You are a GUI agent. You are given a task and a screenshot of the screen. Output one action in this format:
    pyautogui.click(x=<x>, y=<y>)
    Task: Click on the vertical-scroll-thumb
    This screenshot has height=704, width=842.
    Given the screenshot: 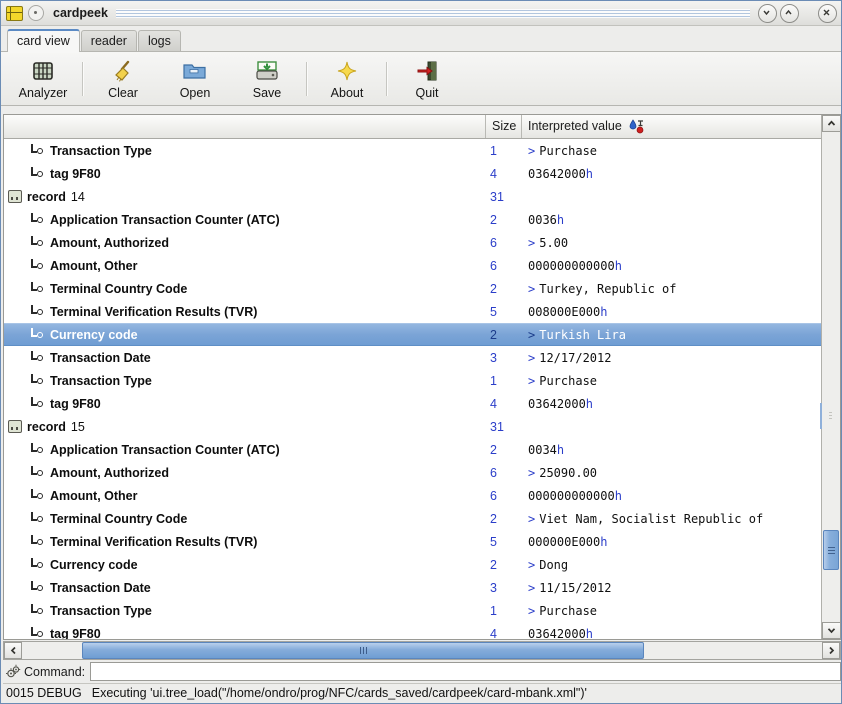 What is the action you would take?
    pyautogui.click(x=831, y=550)
    